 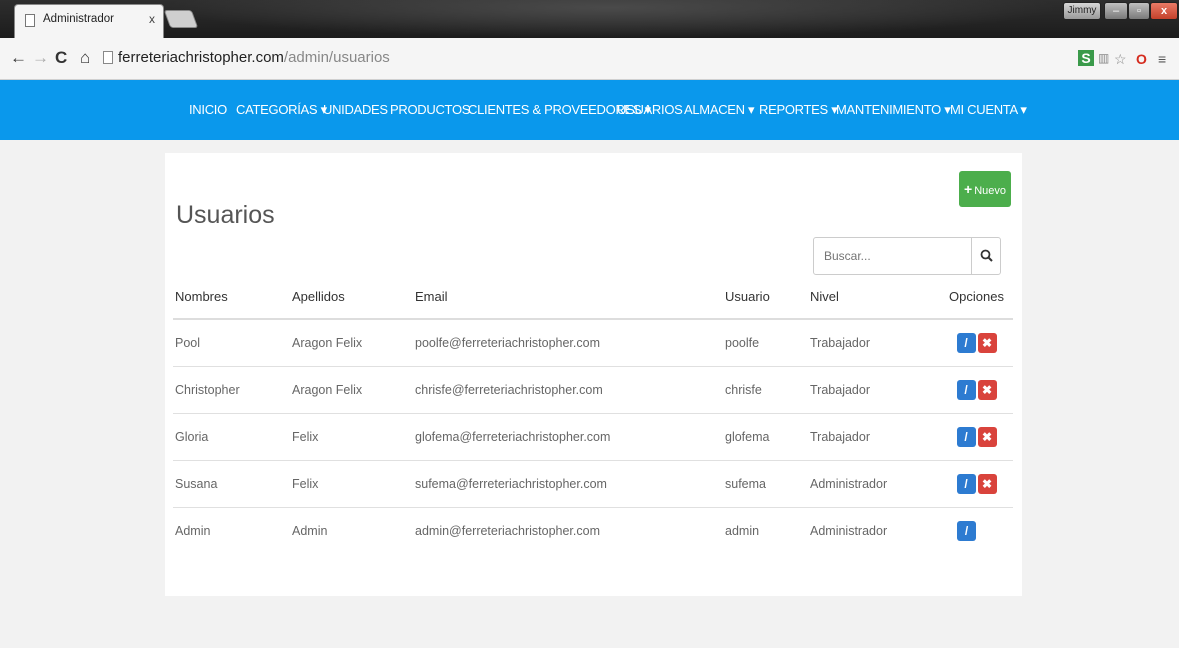 What do you see at coordinates (78, 19) in the screenshot?
I see `tab-title: Administrador` at bounding box center [78, 19].